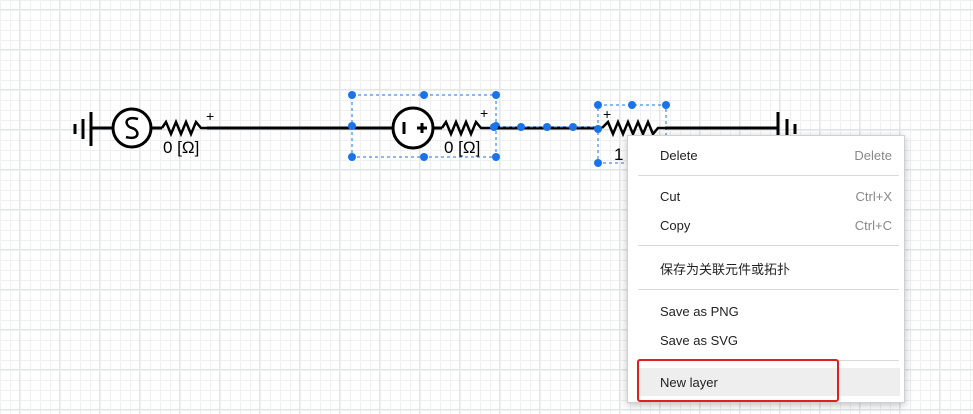  I want to click on menu-item-save-as-component: 保存为关联元件或拓扑, so click(769, 268).